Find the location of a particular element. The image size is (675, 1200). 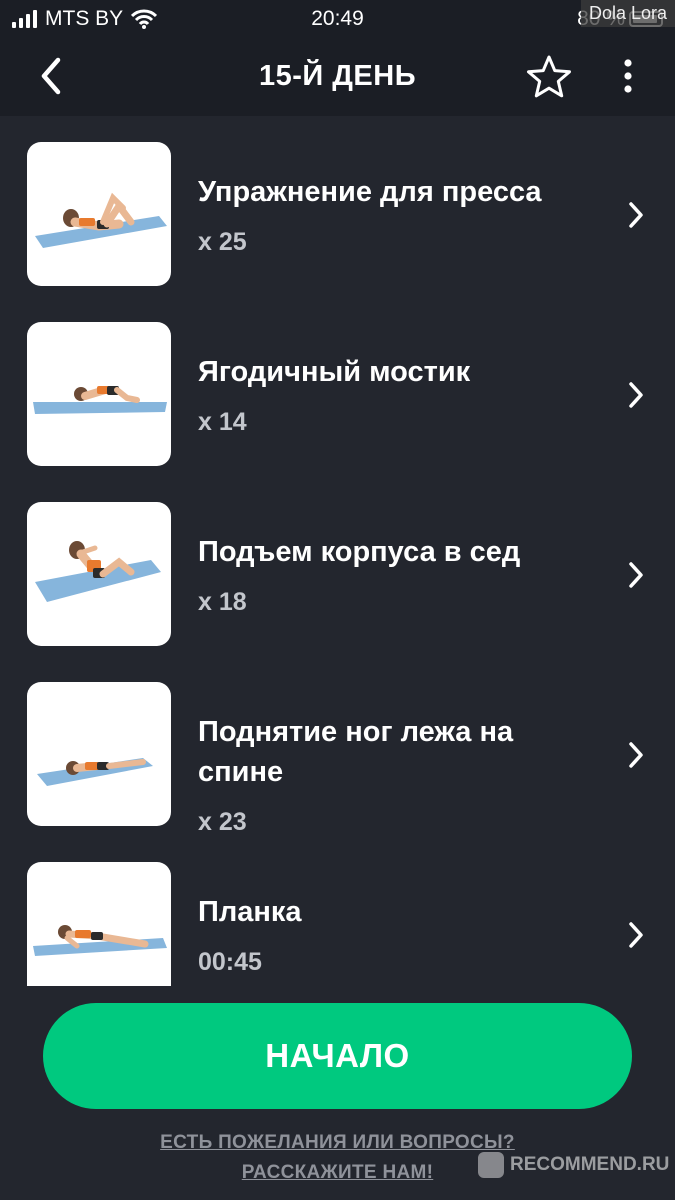

exercise-name: Планка is located at coordinates (250, 912).